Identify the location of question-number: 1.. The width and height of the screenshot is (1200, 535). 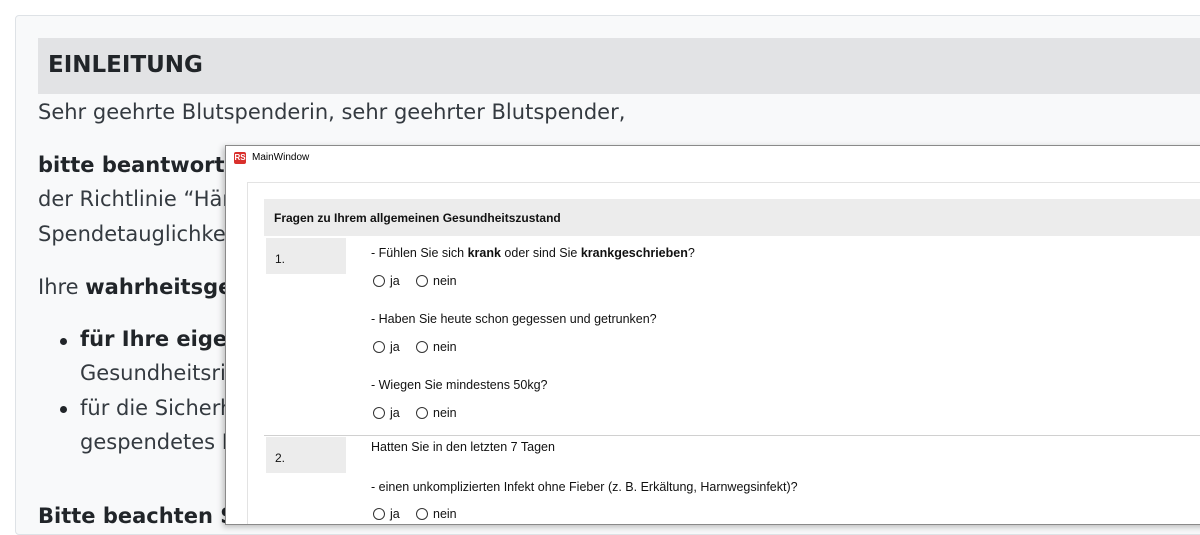
(280, 259).